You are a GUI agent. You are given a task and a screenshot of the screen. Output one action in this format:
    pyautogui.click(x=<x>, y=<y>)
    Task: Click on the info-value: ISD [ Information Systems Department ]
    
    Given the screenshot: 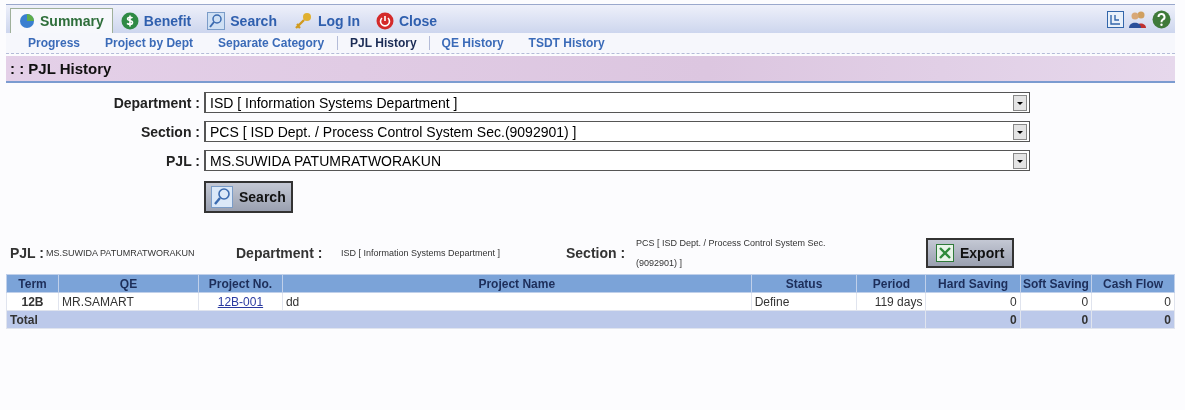 What is the action you would take?
    pyautogui.click(x=421, y=253)
    